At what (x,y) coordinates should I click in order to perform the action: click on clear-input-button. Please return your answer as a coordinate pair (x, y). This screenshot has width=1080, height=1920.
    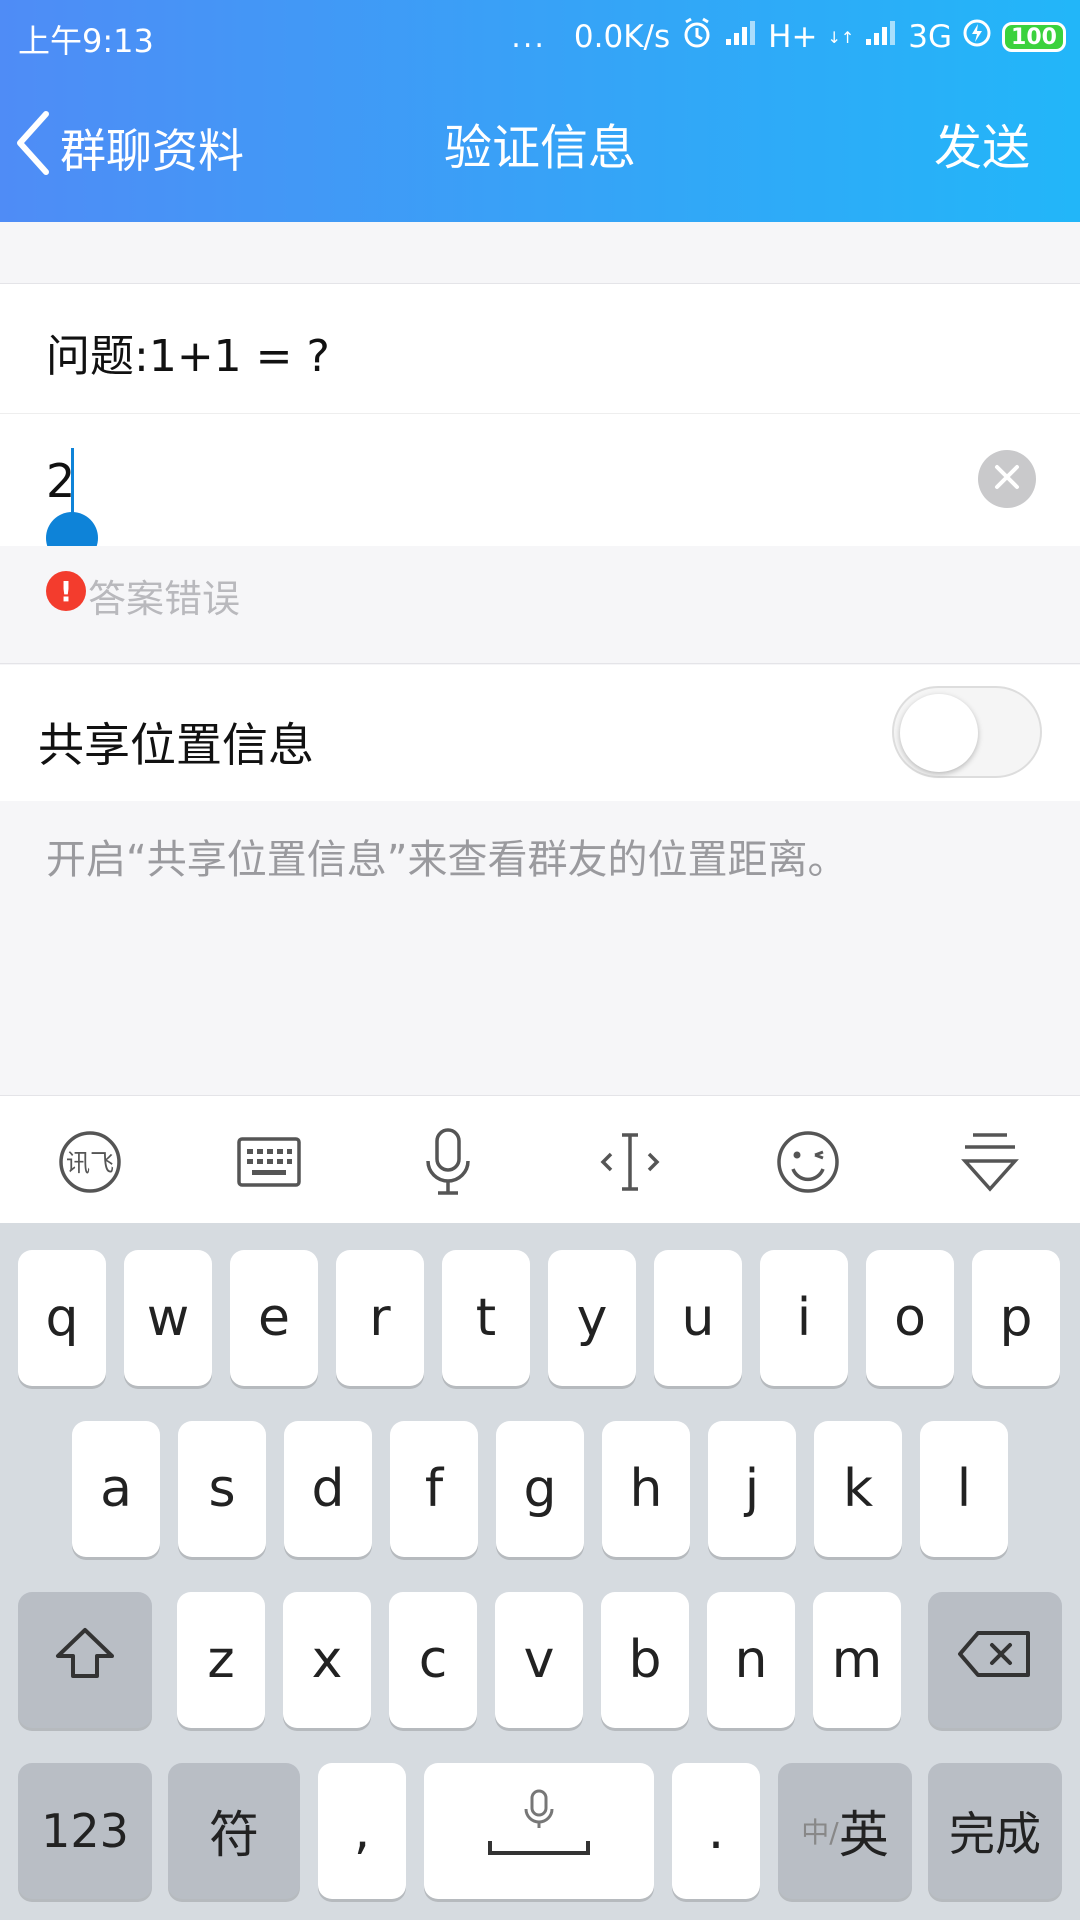
    Looking at the image, I should click on (1007, 479).